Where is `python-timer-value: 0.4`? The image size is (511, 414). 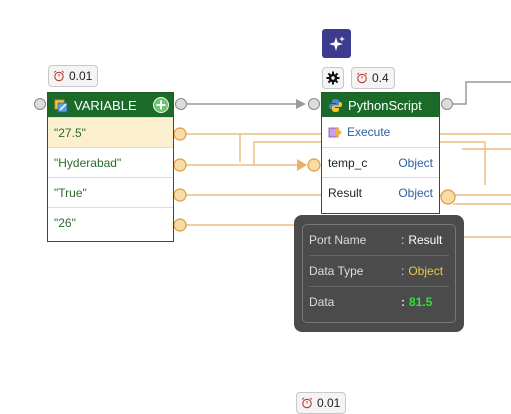 python-timer-value: 0.4 is located at coordinates (380, 78).